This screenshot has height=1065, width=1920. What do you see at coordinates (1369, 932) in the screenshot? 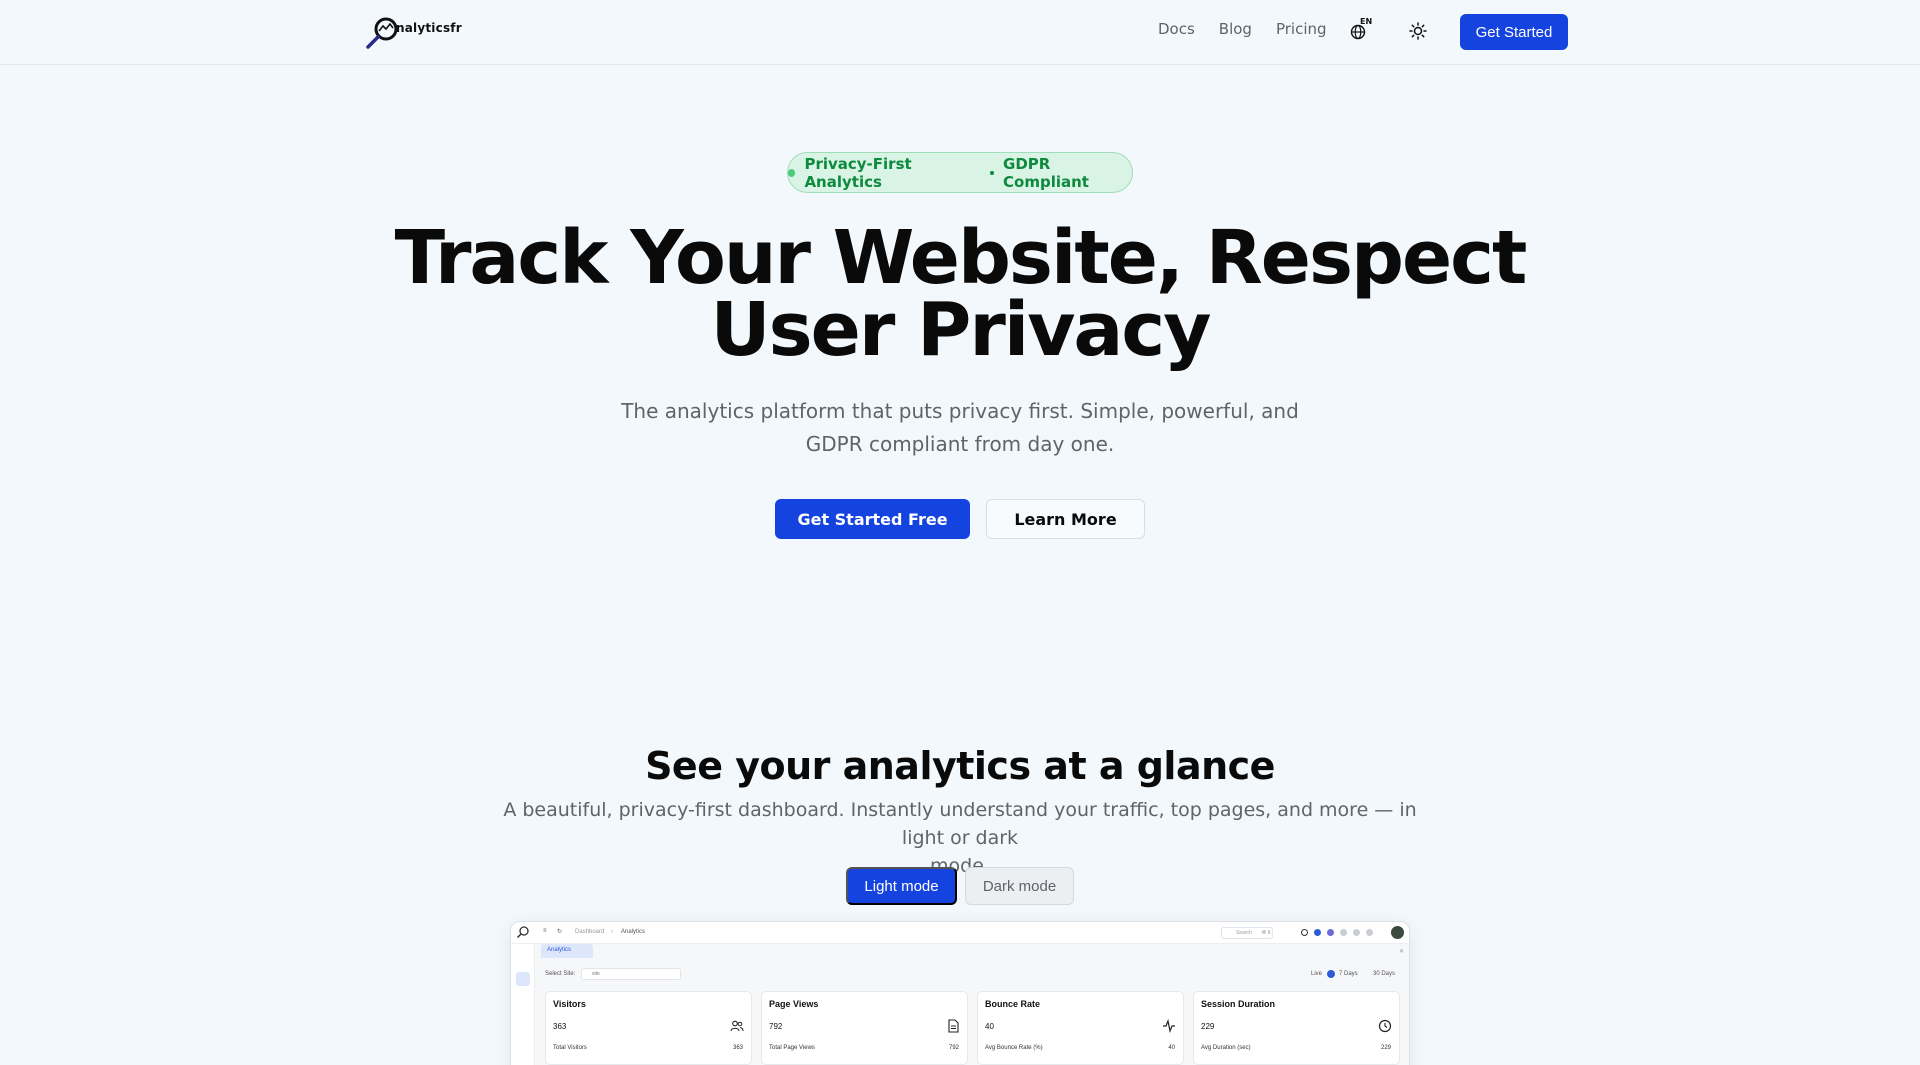
I see `preview-gear-icon` at bounding box center [1369, 932].